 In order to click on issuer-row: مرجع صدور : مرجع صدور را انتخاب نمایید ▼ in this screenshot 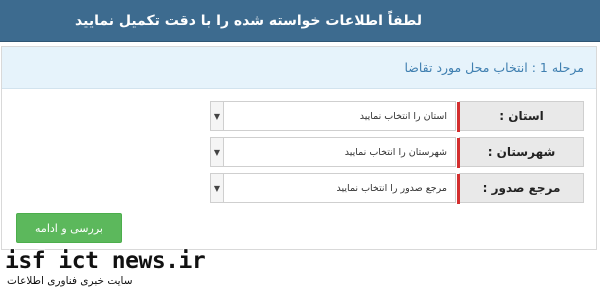, I will do `click(299, 188)`.